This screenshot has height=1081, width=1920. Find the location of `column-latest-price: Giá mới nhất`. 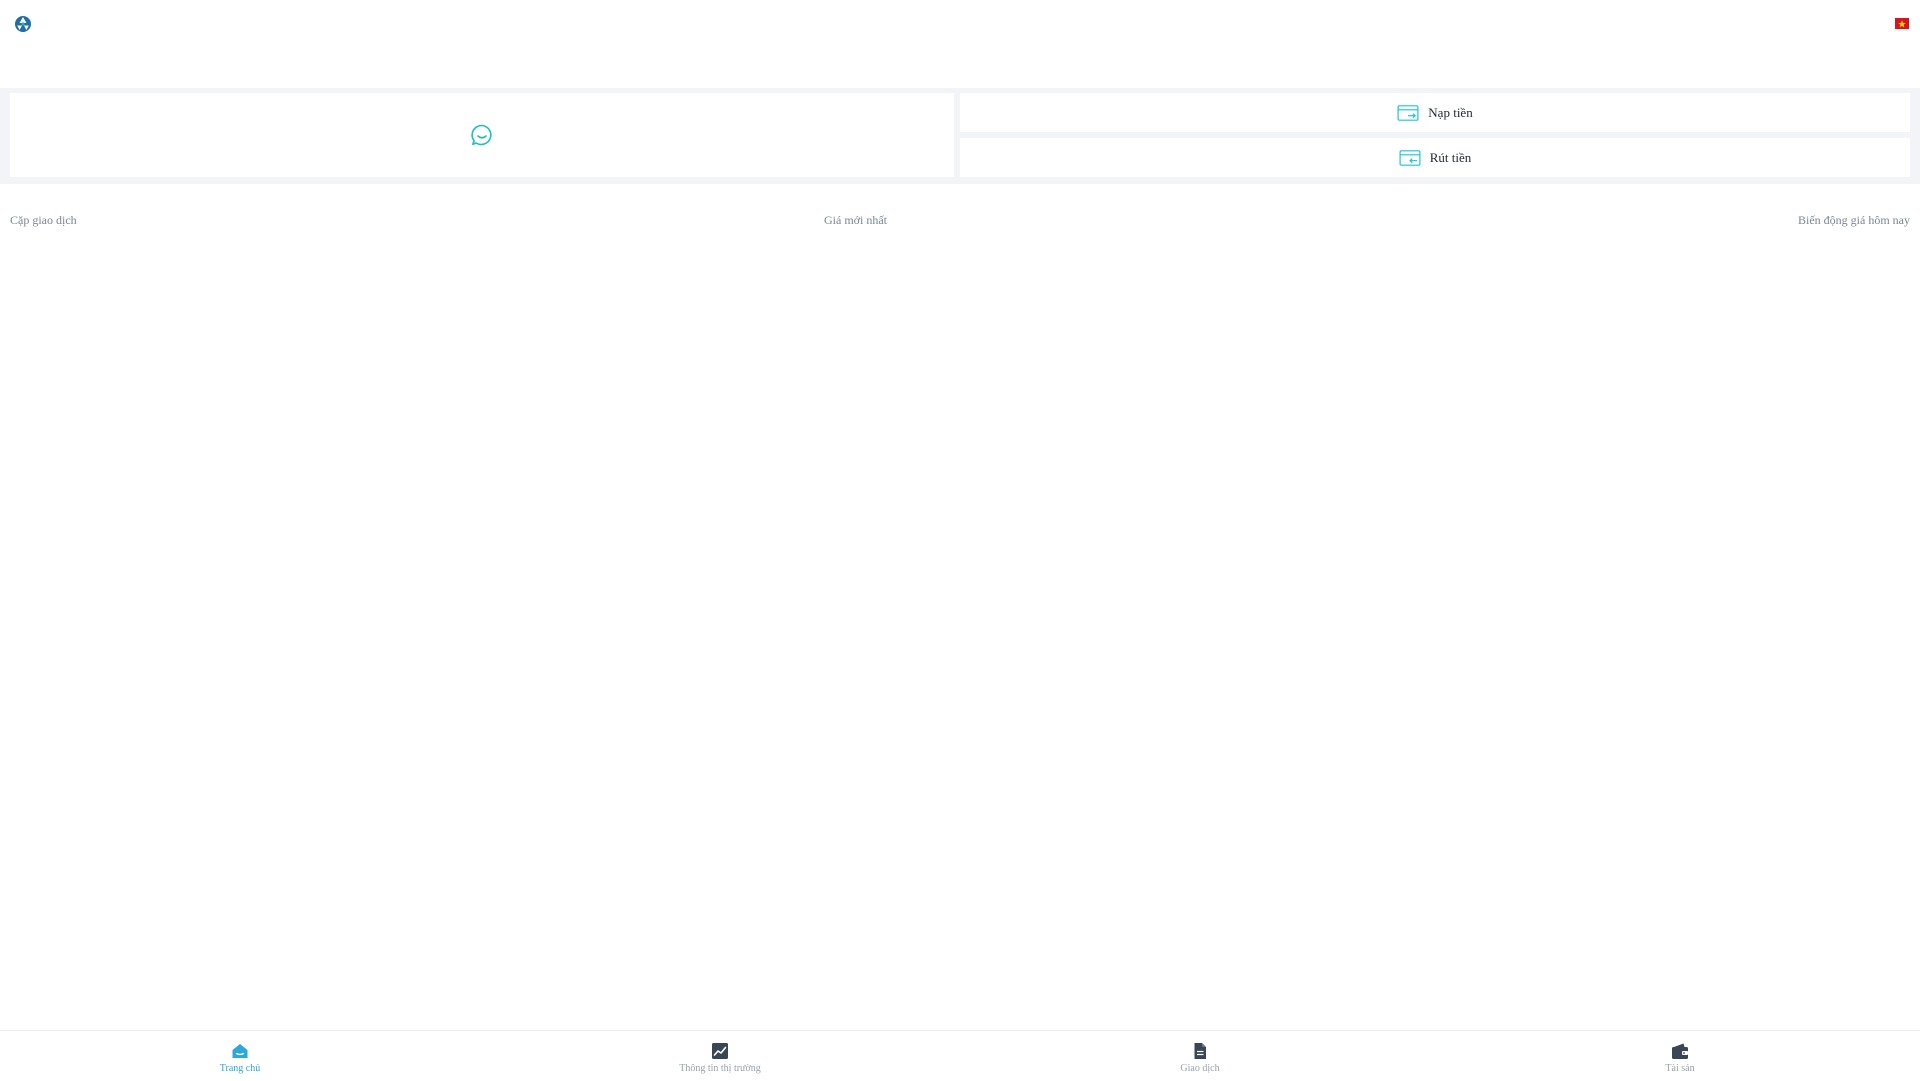

column-latest-price: Giá mới nhất is located at coordinates (855, 220).